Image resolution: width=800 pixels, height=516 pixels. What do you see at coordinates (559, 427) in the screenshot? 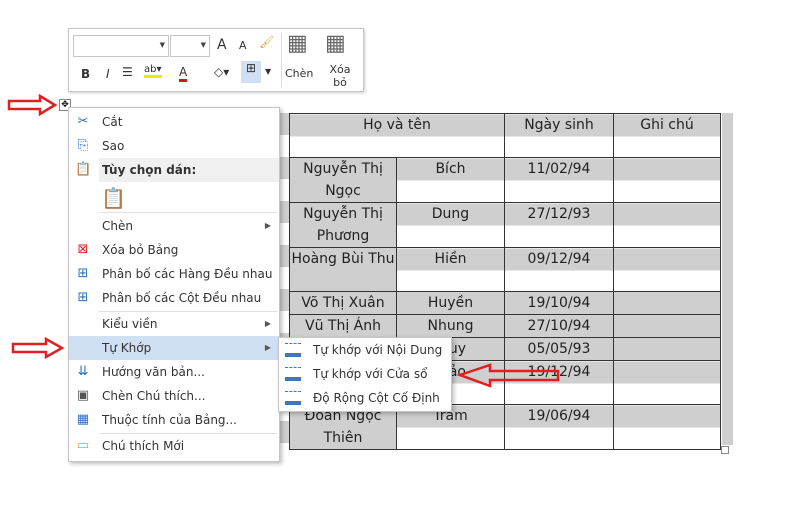
I see `dob-cell: 19/06/94` at bounding box center [559, 427].